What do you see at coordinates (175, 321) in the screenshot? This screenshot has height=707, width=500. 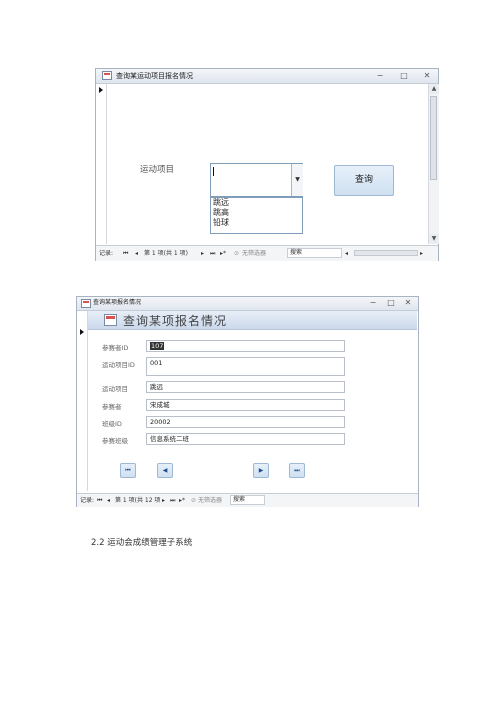 I see `form-title: 查询某项报名情况` at bounding box center [175, 321].